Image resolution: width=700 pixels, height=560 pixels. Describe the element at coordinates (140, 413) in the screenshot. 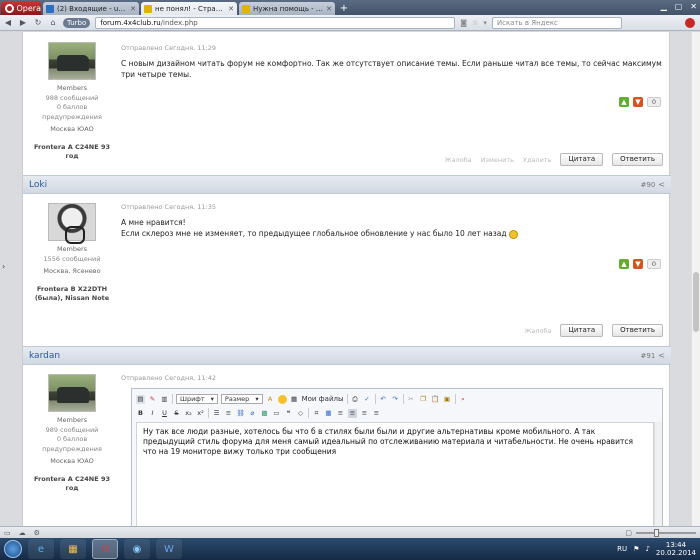

I see `bold-icon: B` at that location.